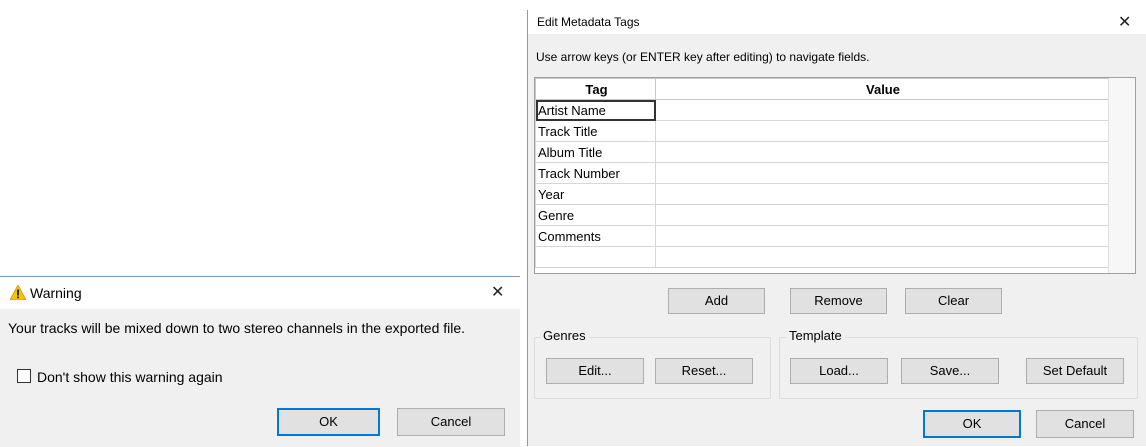 This screenshot has height=447, width=1146. Describe the element at coordinates (953, 301) in the screenshot. I see `clear-button: Clear` at that location.